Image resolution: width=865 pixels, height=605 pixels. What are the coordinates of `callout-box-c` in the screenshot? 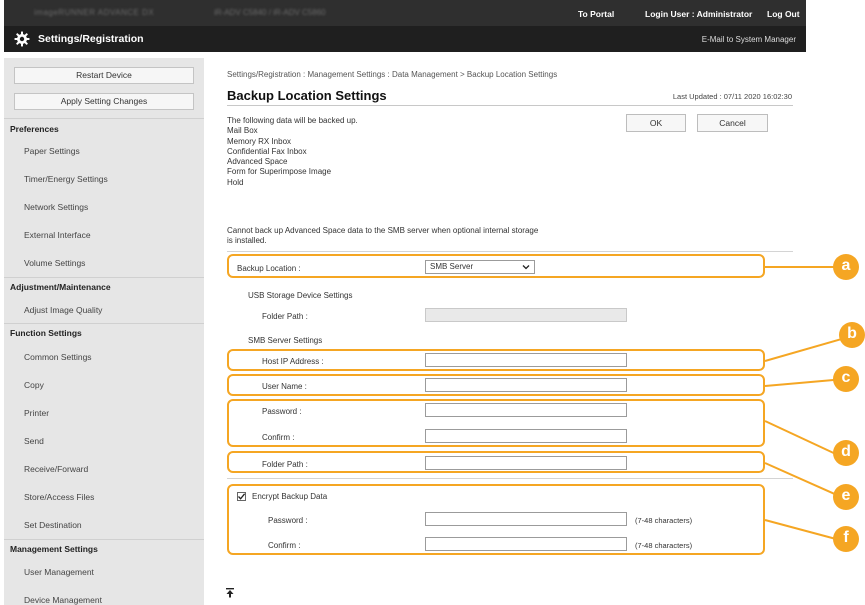 It's located at (496, 385).